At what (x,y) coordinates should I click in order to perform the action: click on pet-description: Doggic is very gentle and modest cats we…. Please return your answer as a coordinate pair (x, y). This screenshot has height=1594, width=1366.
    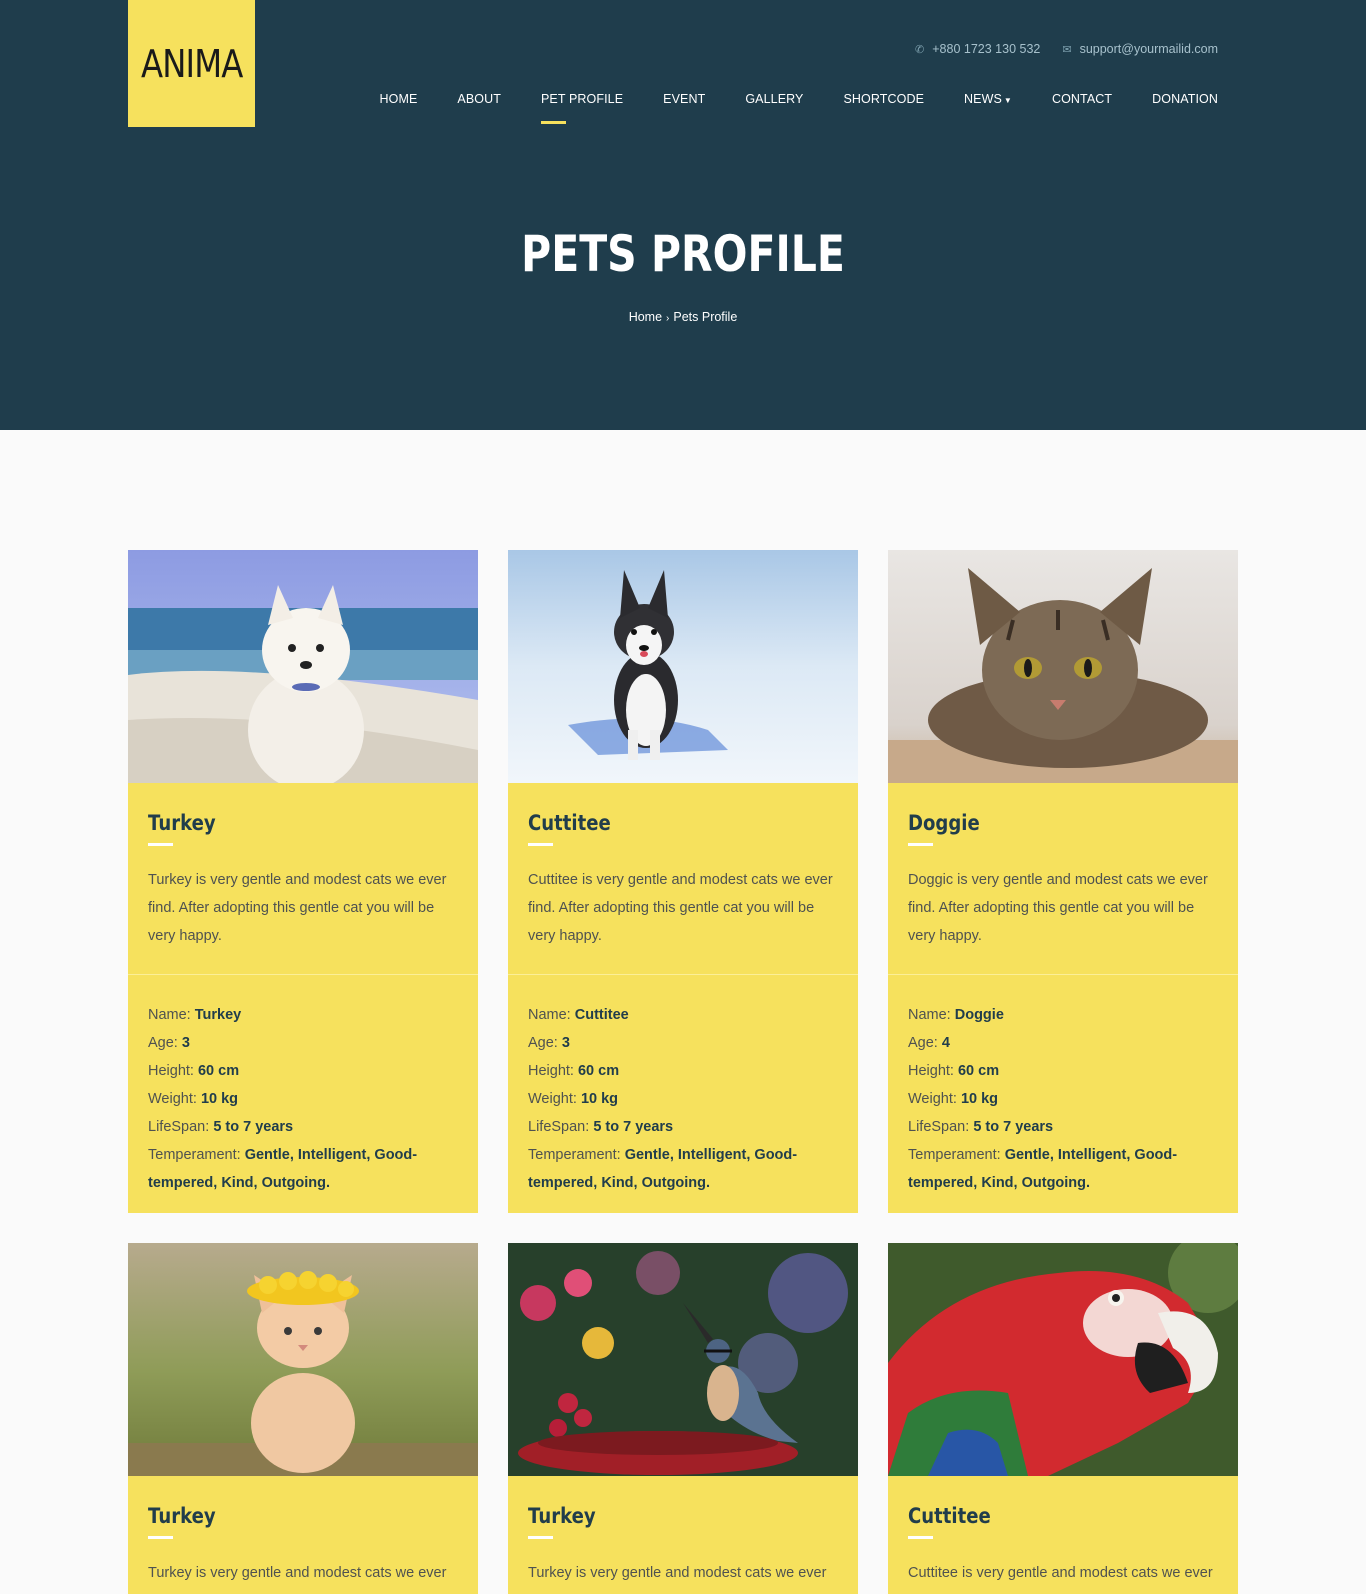
    Looking at the image, I should click on (1058, 908).